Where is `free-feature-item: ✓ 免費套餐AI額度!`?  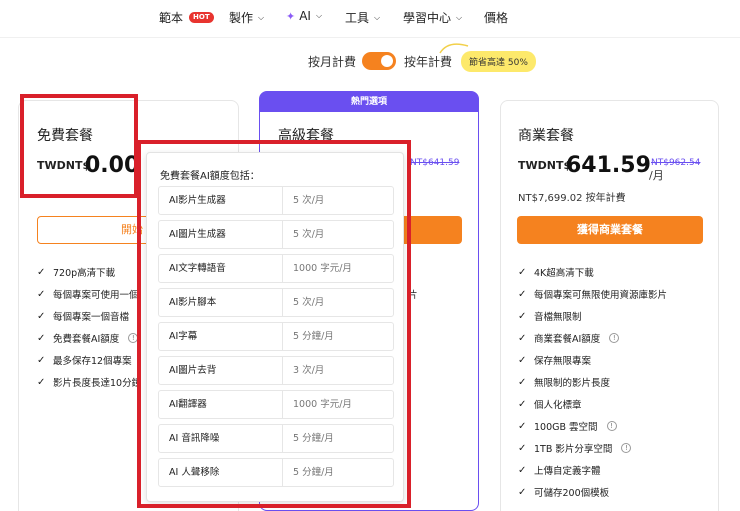 free-feature-item: ✓ 免費套餐AI額度! is located at coordinates (88, 338).